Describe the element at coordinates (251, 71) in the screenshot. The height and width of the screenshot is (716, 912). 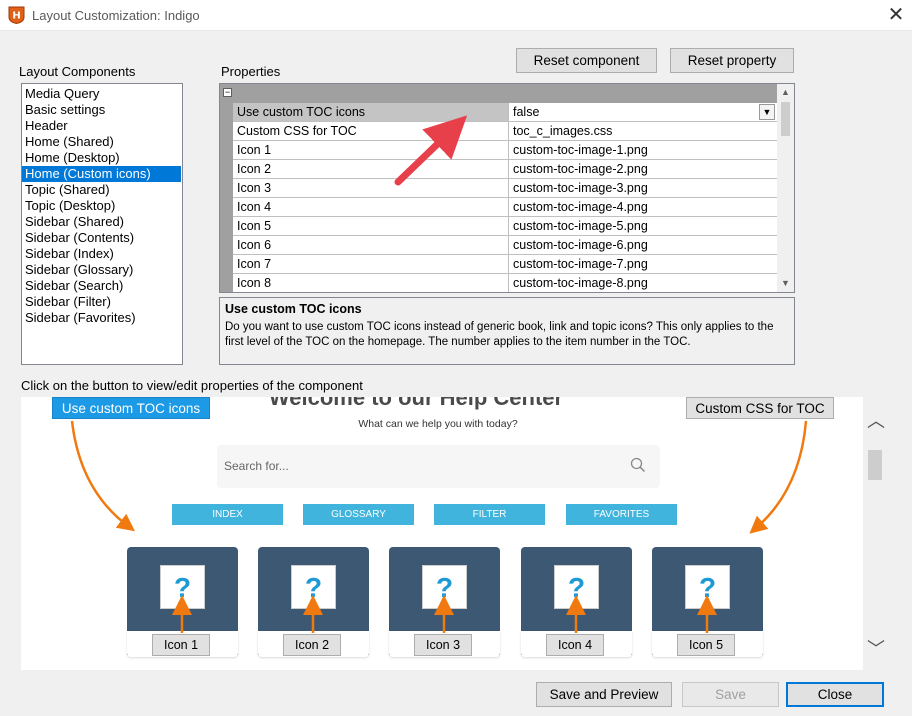
I see `properties-label: Properties` at that location.